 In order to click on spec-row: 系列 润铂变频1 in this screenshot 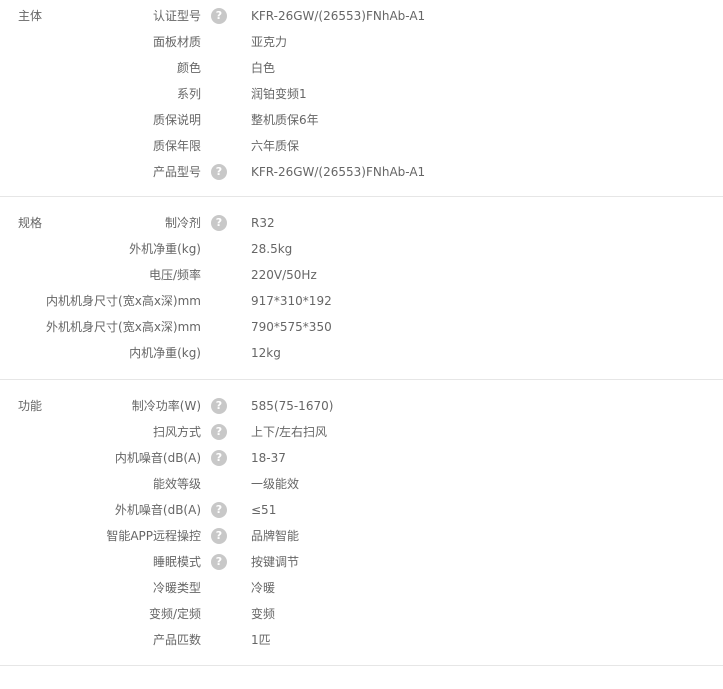, I will do `click(361, 99)`.